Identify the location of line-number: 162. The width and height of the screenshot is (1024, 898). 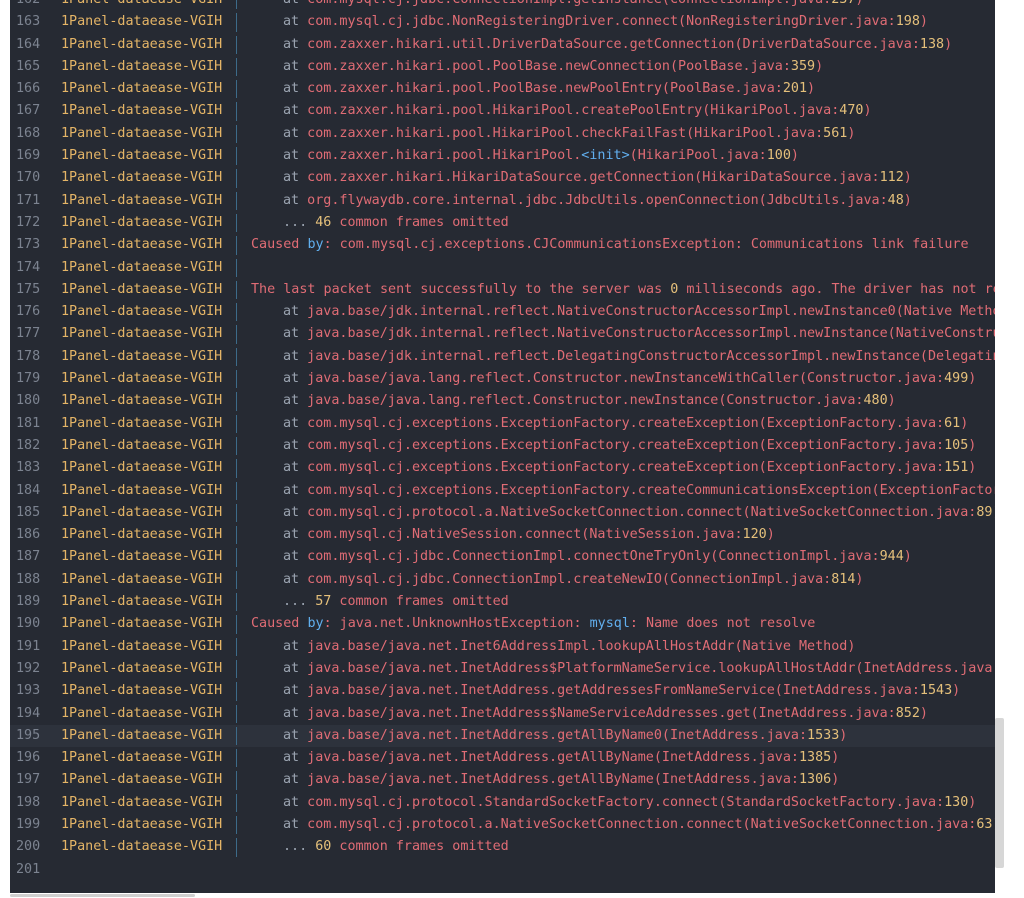
(32, 5).